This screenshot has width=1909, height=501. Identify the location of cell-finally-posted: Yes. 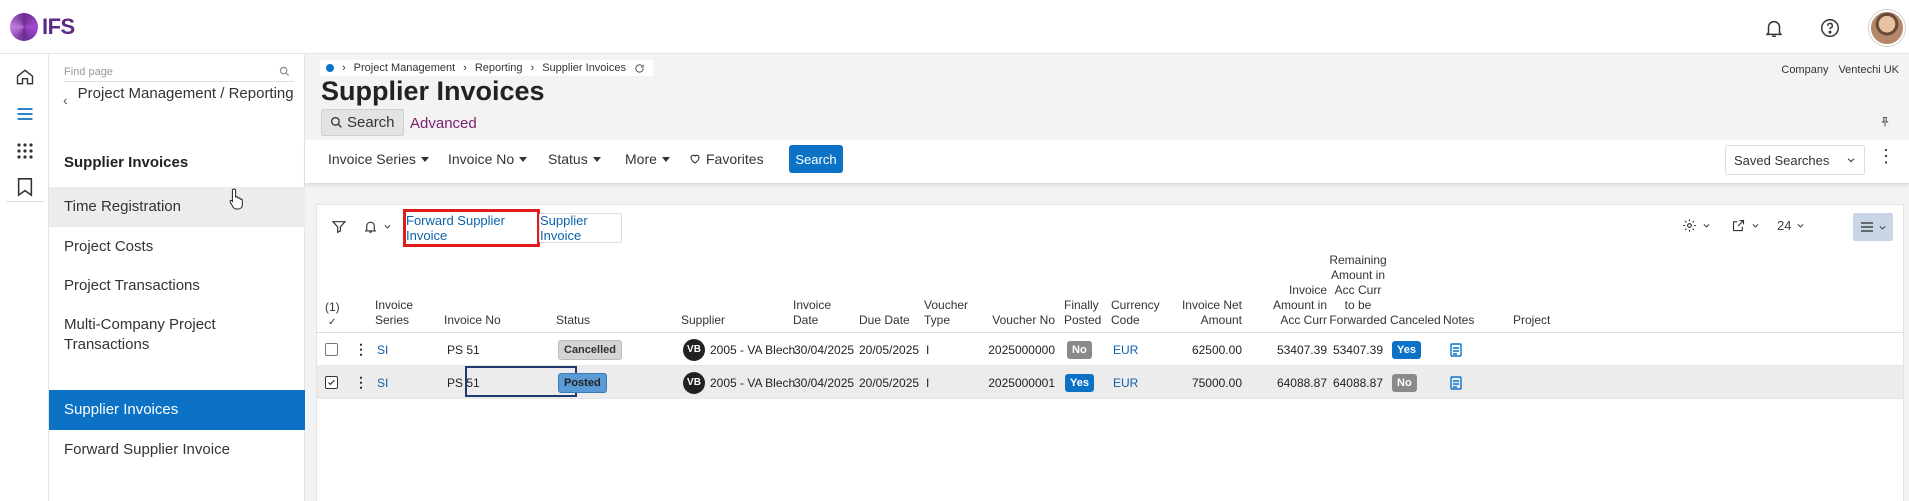
(1079, 382).